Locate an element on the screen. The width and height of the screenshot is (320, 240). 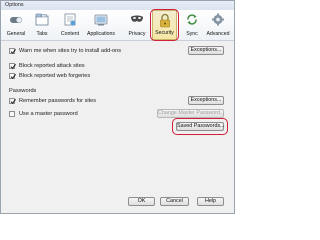
master-password-label: Use a master password is located at coordinates (48, 113).